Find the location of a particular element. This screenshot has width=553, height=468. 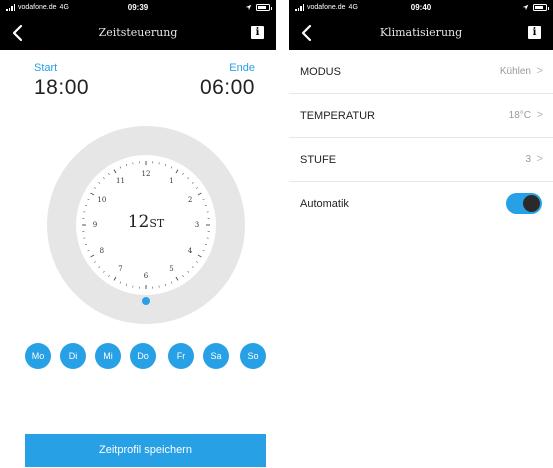

status-bar: vodafone.de 4G 09:40 is located at coordinates (421, 8).